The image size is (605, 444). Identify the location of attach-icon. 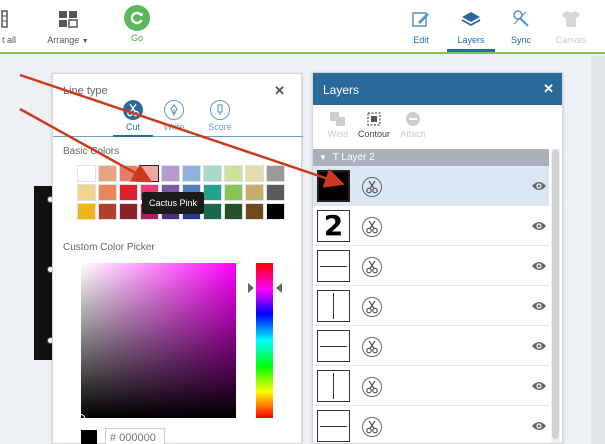
(413, 119).